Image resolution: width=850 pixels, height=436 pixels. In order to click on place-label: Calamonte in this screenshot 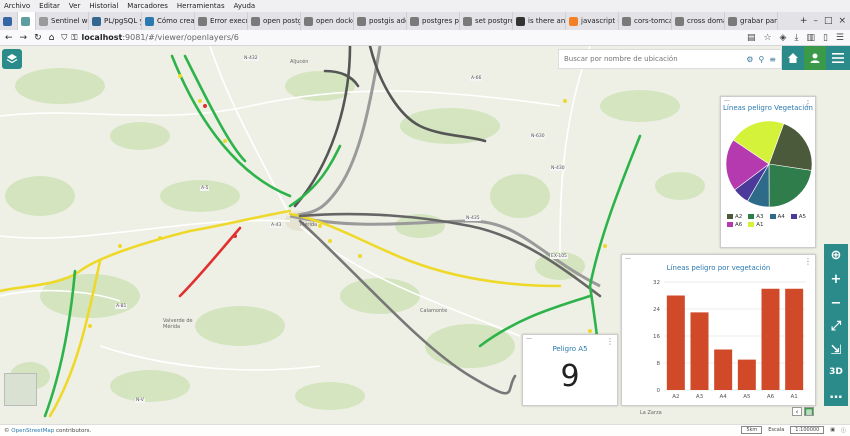, I will do `click(434, 311)`.